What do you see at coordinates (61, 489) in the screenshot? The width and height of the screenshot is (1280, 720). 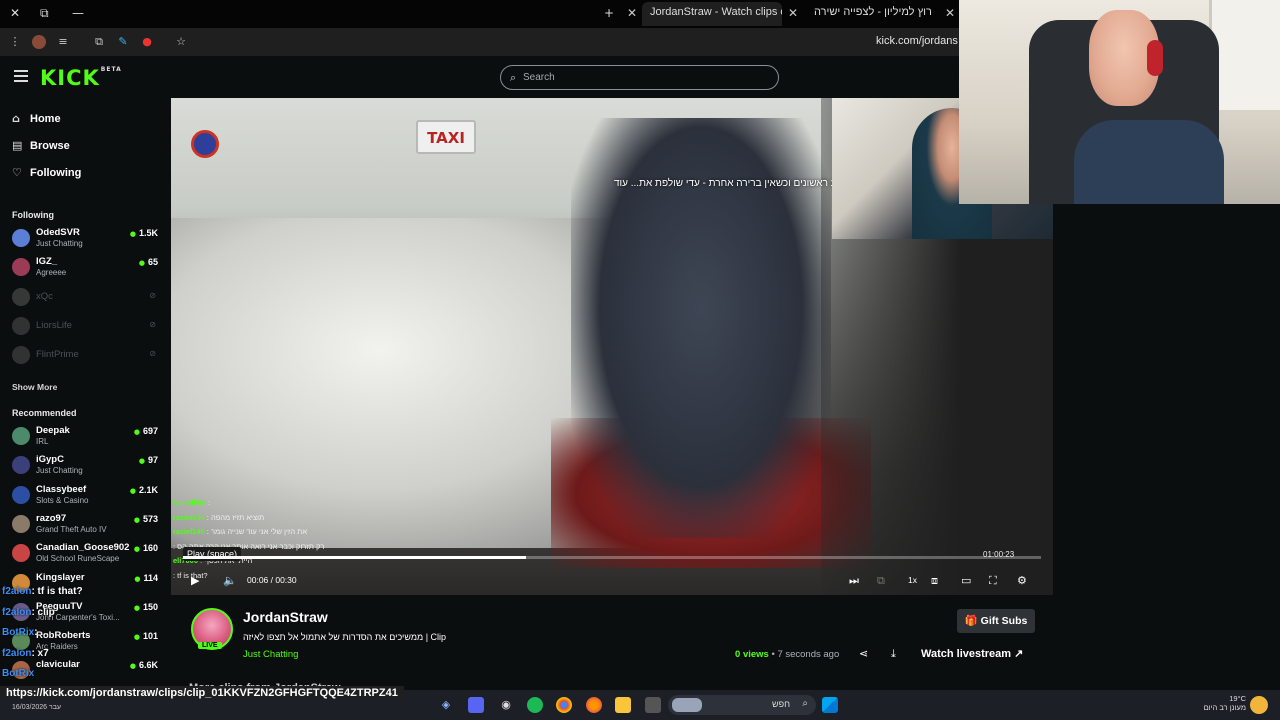 I see `channel-name: Classybeef` at bounding box center [61, 489].